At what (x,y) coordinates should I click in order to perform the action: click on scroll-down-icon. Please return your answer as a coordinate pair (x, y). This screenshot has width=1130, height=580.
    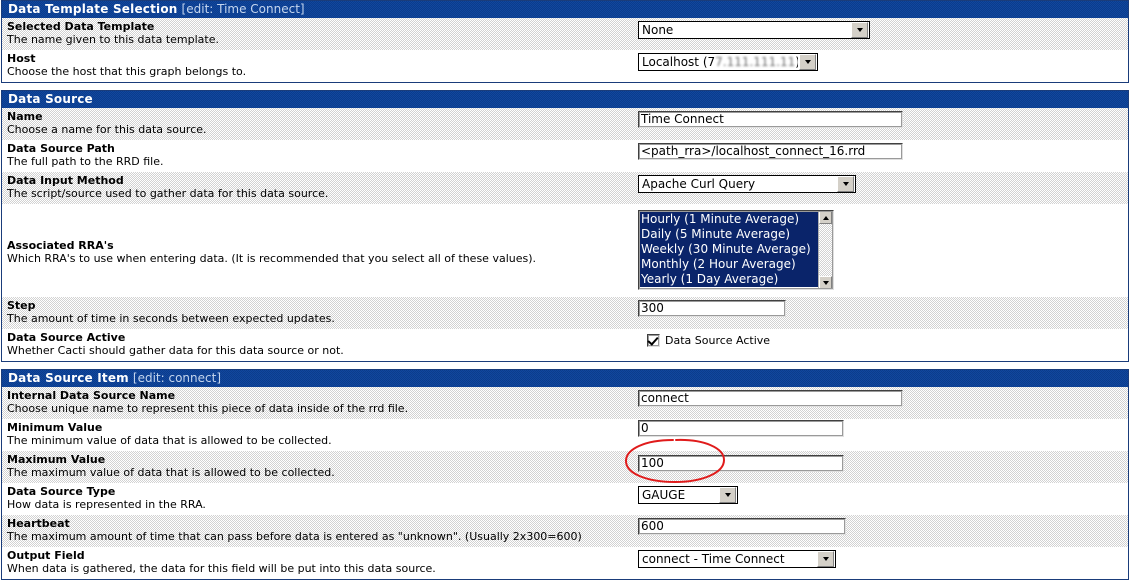
    Looking at the image, I should click on (825, 282).